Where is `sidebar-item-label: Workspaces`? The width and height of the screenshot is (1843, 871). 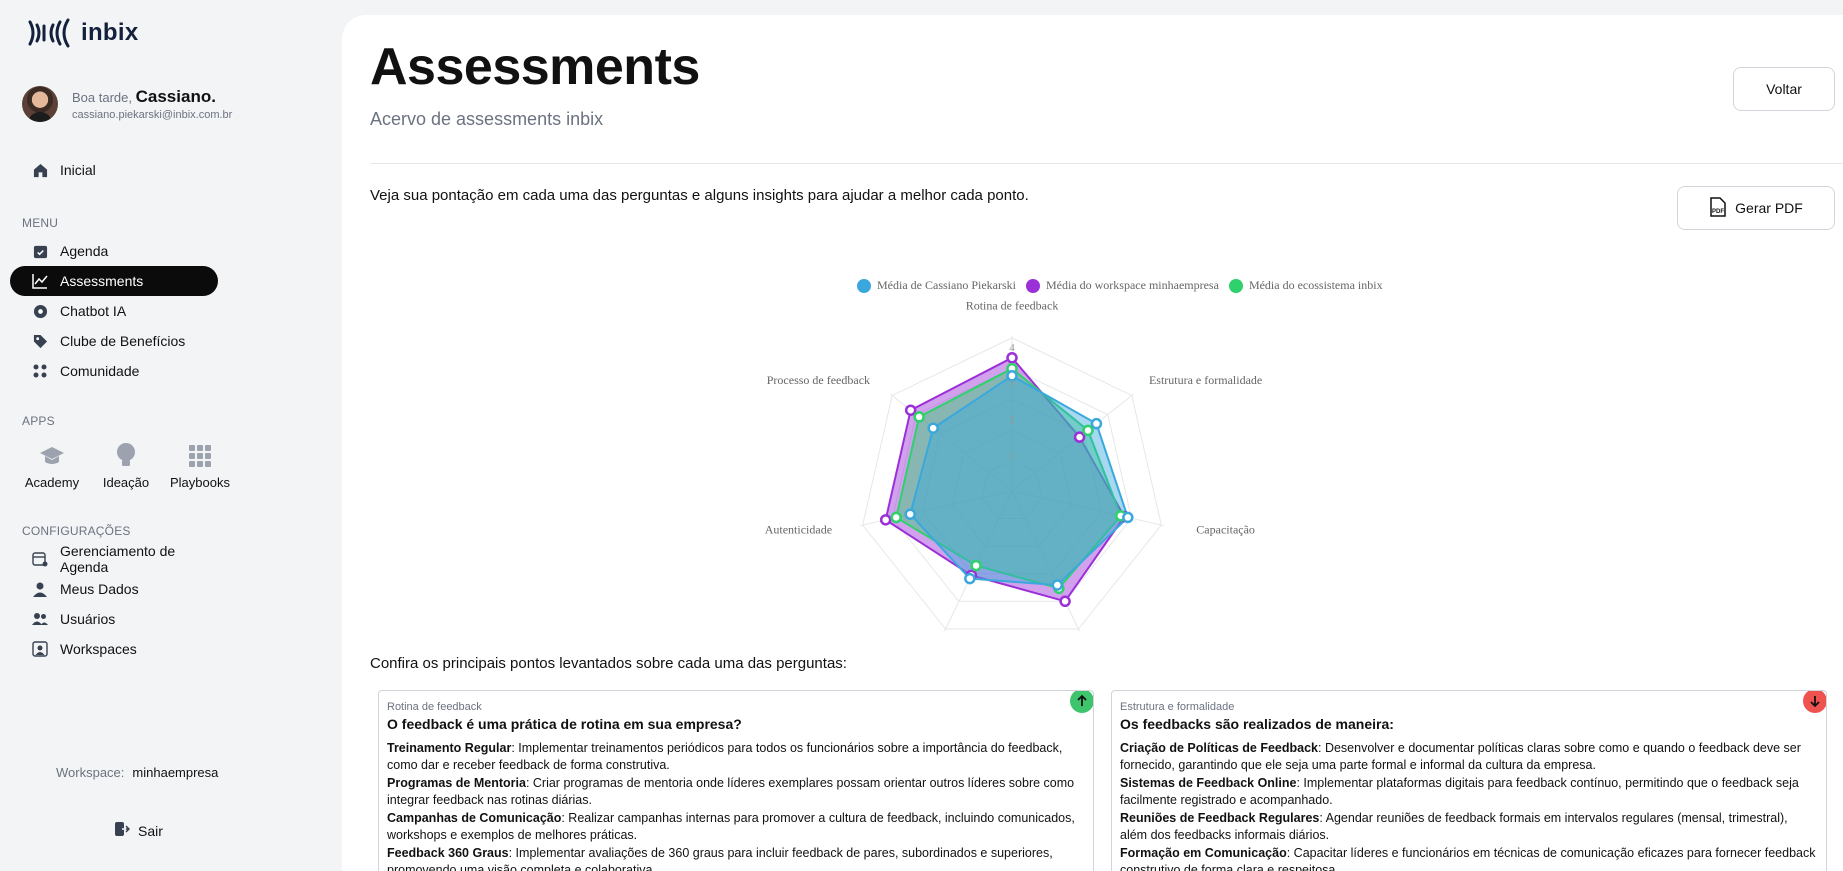
sidebar-item-label: Workspaces is located at coordinates (98, 649).